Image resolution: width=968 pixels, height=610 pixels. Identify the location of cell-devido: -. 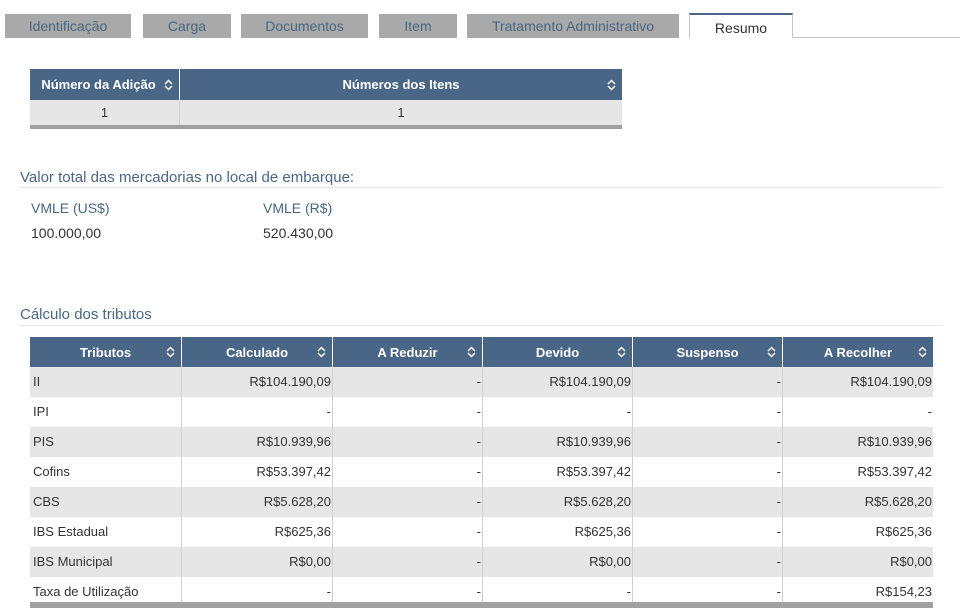
(558, 412).